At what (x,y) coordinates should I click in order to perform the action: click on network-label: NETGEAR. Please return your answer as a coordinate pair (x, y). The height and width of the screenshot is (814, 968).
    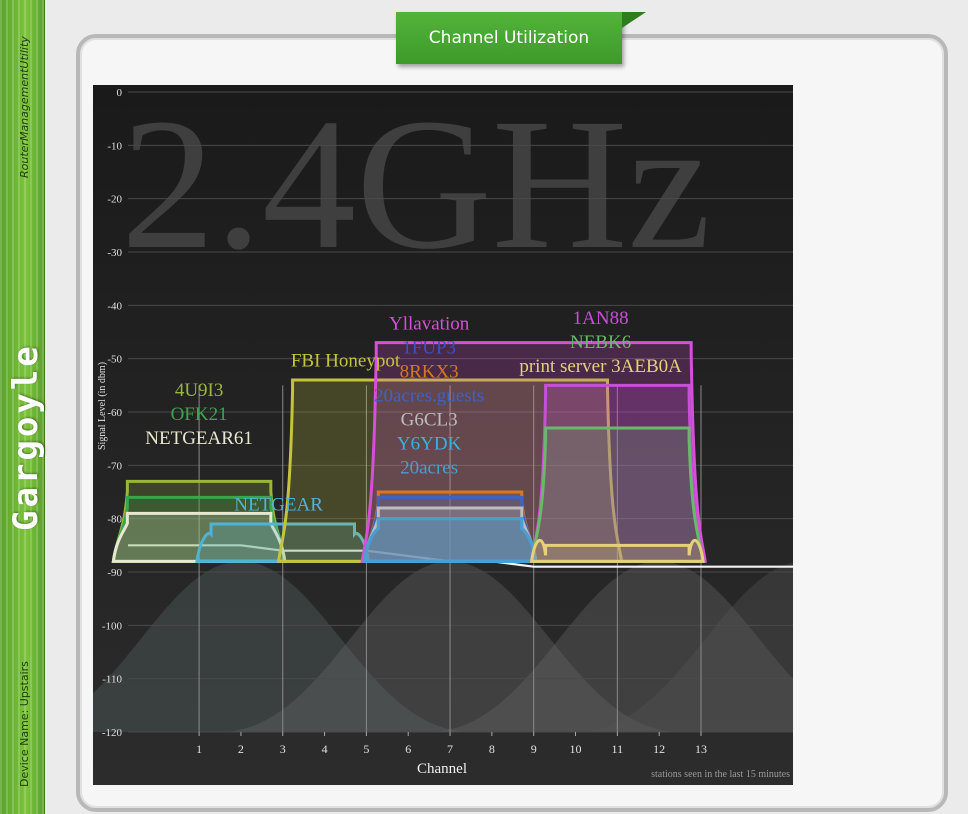
    Looking at the image, I should click on (278, 505).